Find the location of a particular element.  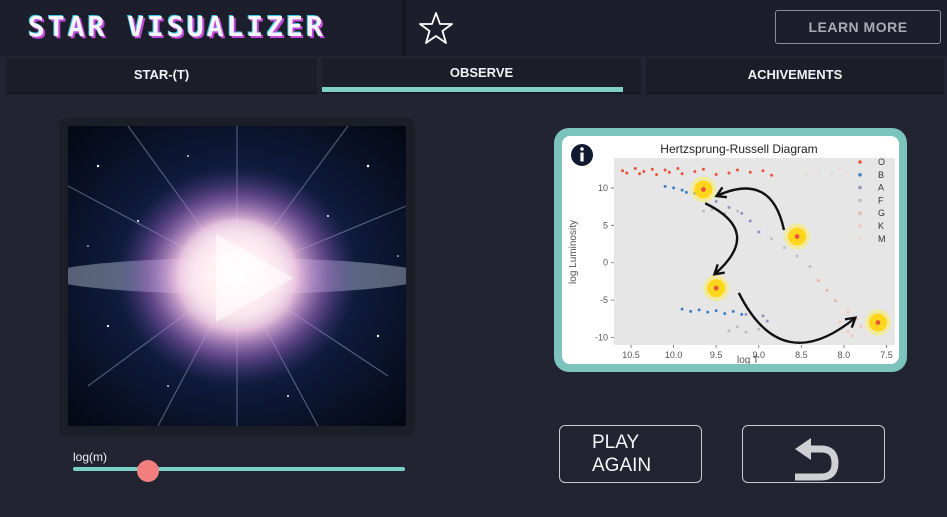

x-tick-label: 8.5 is located at coordinates (801, 355).